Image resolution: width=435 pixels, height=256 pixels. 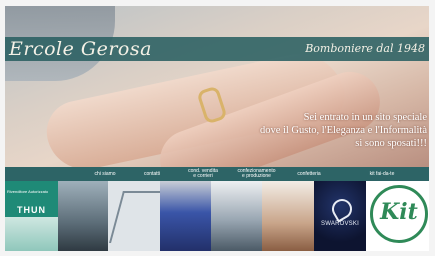 What do you see at coordinates (365, 48) in the screenshot?
I see `header-tagline: Bomboniere dal 1948` at bounding box center [365, 48].